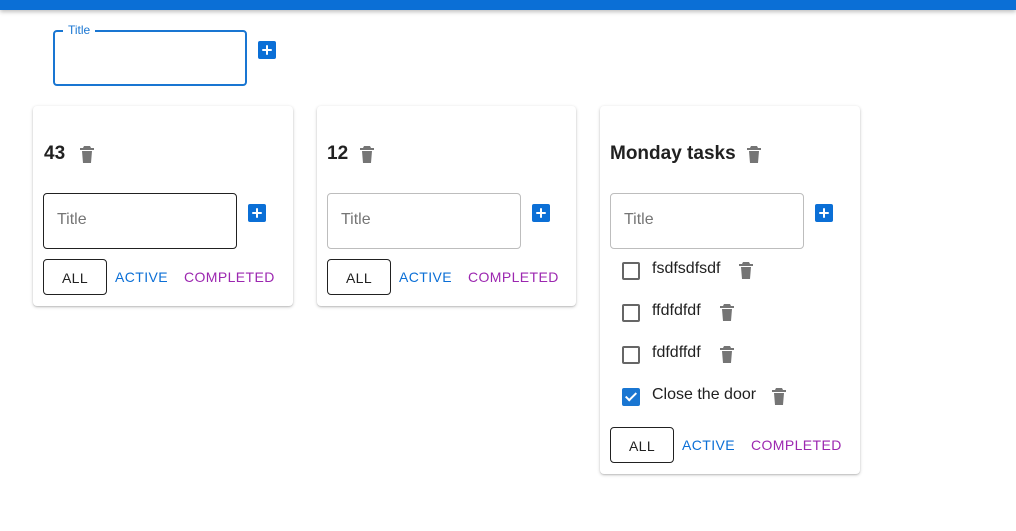 This screenshot has height=531, width=1016. I want to click on todolist-card: 12 Title ALL ACTIVE COMPLETED, so click(446, 206).